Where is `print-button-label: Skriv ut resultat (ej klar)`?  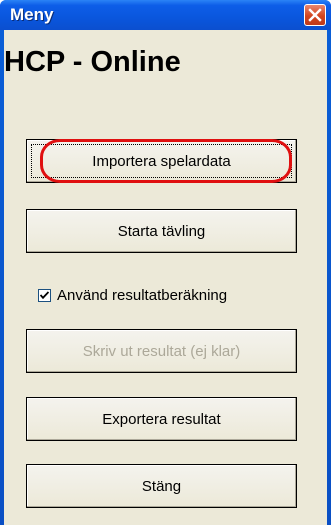 print-button-label: Skriv ut resultat (ej klar) is located at coordinates (161, 351).